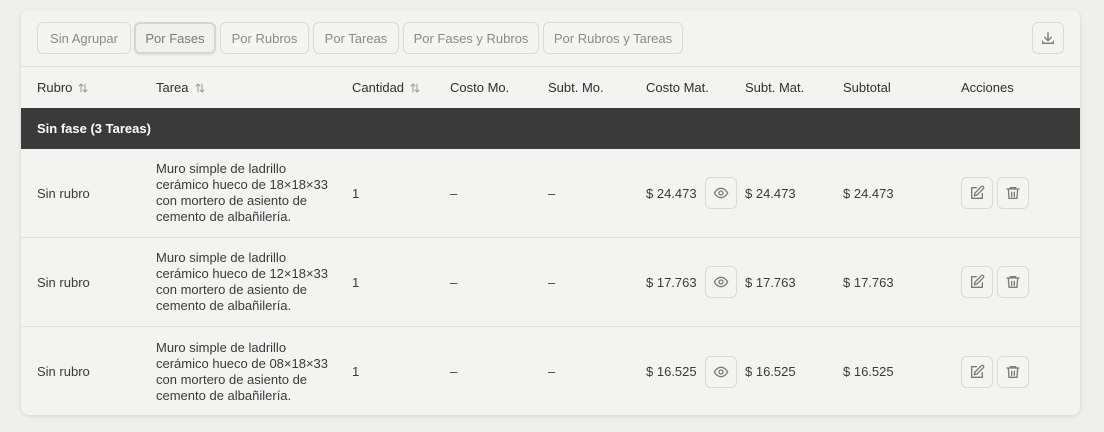  I want to click on header-rubro: Rubro, so click(63, 87).